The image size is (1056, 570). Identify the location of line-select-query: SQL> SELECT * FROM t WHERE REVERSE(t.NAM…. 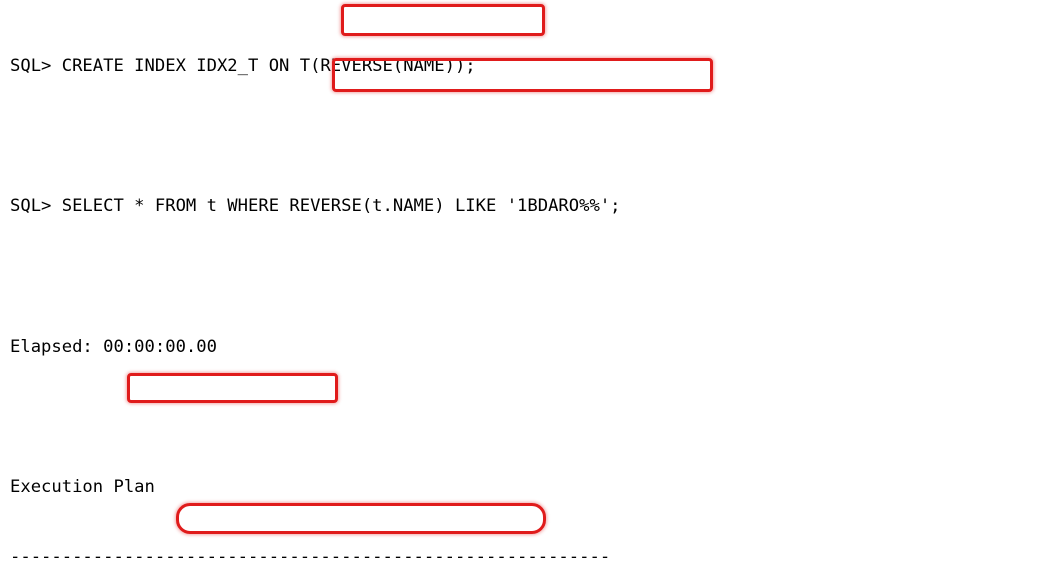
(315, 206).